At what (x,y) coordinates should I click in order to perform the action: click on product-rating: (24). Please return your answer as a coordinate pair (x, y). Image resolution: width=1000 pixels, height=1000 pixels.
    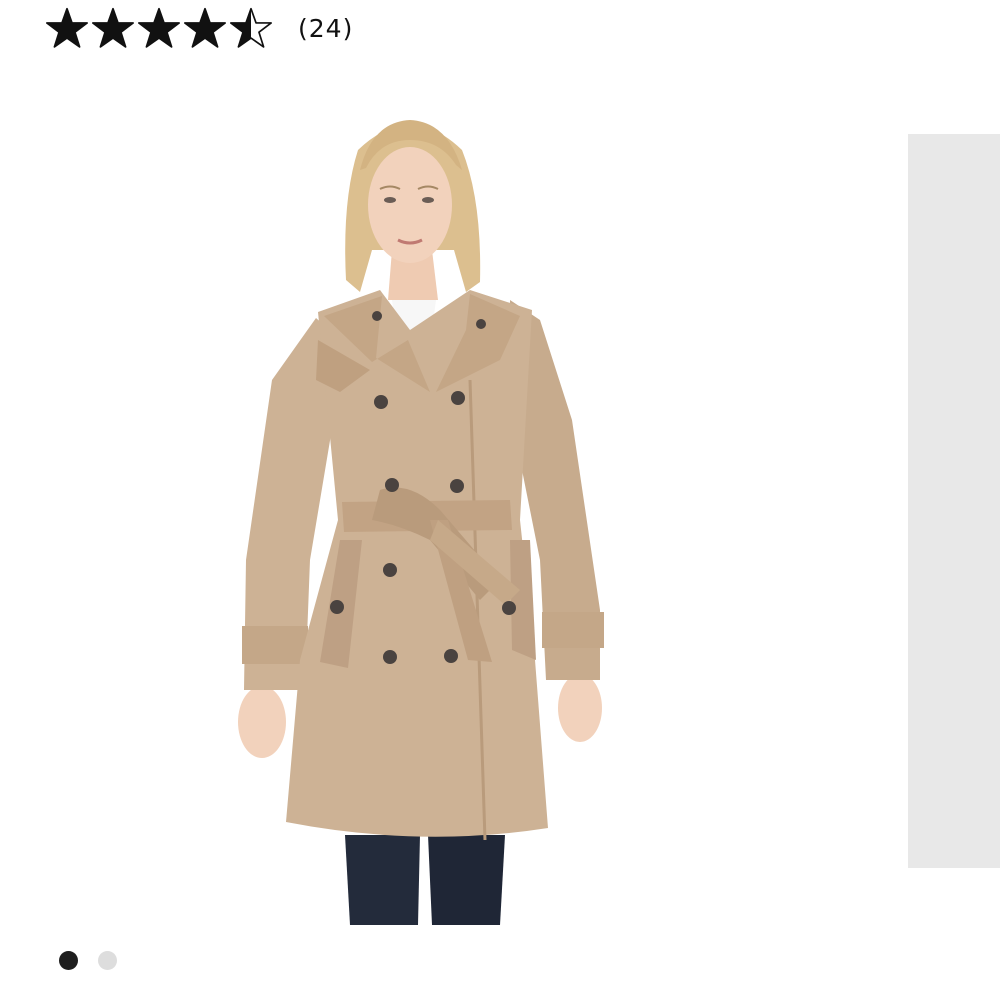
    Looking at the image, I should click on (199, 28).